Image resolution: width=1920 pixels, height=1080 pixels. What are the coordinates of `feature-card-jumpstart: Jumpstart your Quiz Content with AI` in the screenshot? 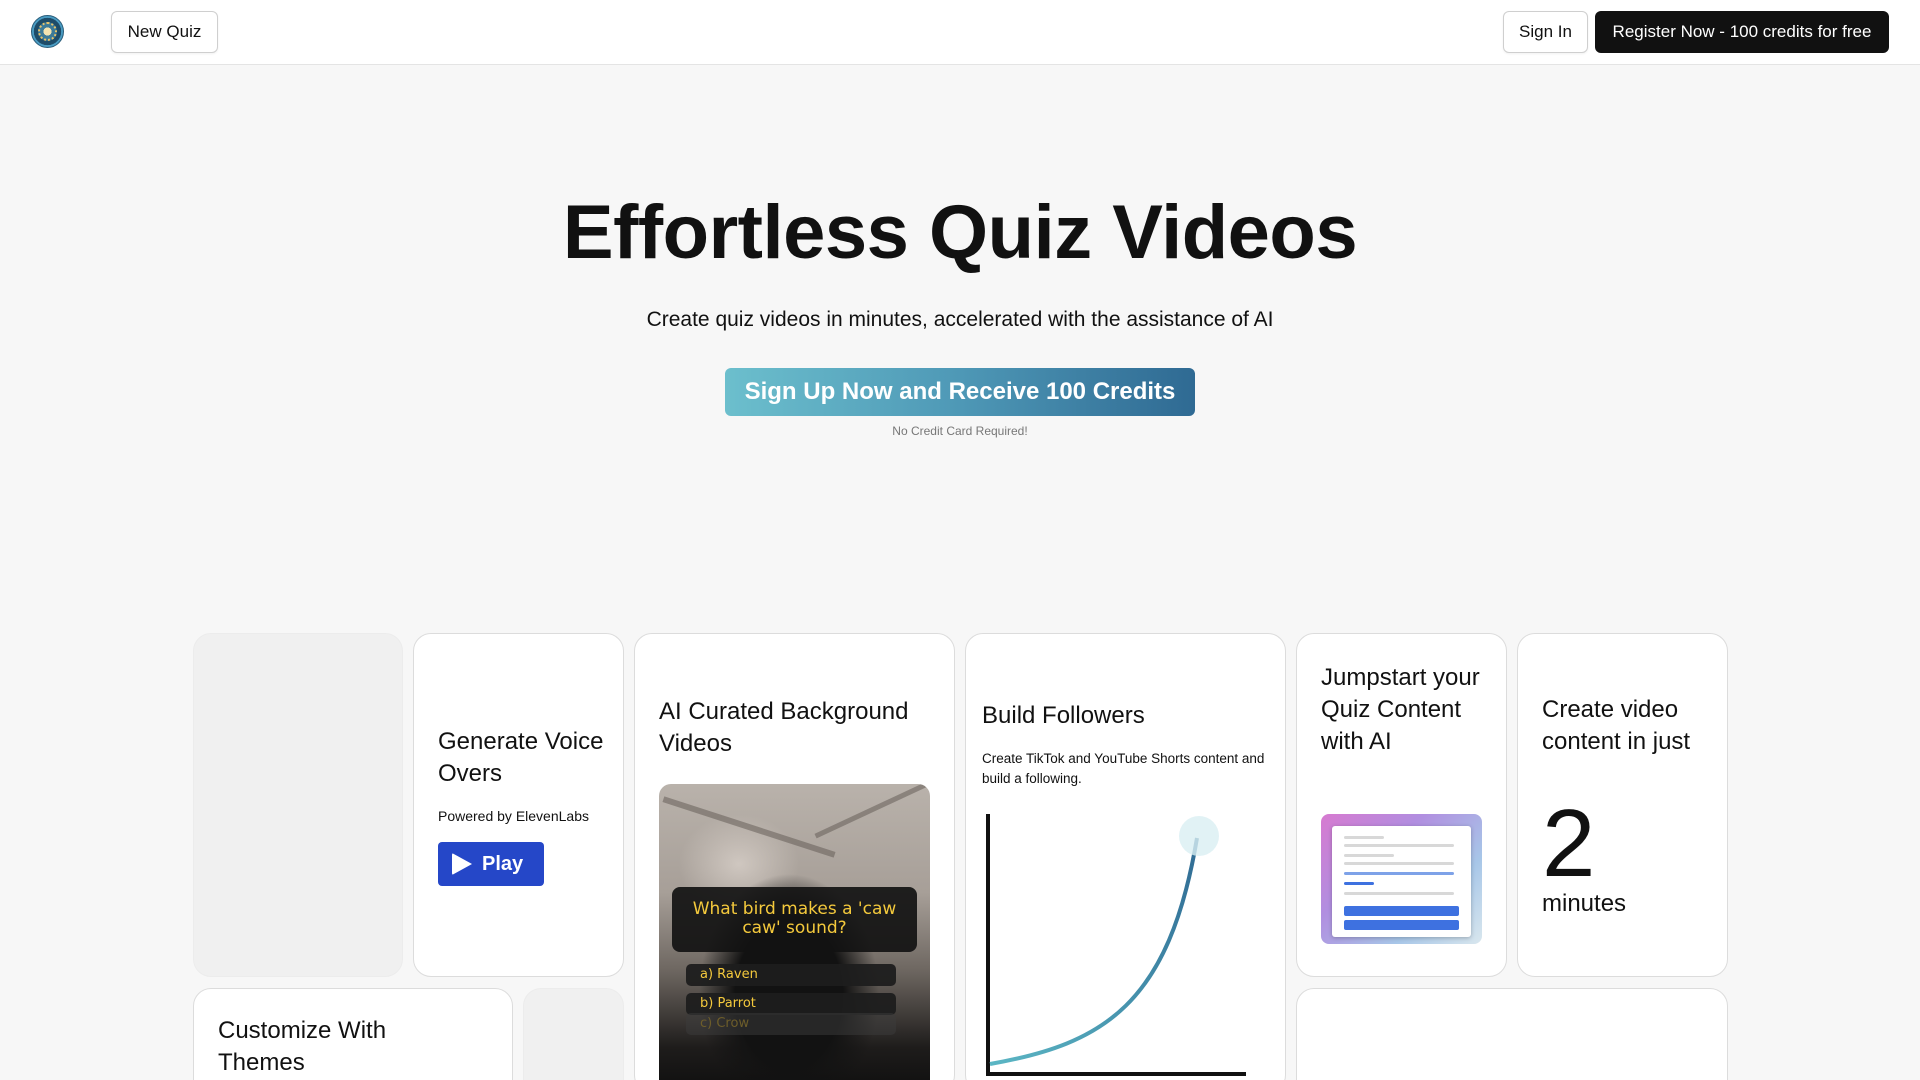 It's located at (1401, 805).